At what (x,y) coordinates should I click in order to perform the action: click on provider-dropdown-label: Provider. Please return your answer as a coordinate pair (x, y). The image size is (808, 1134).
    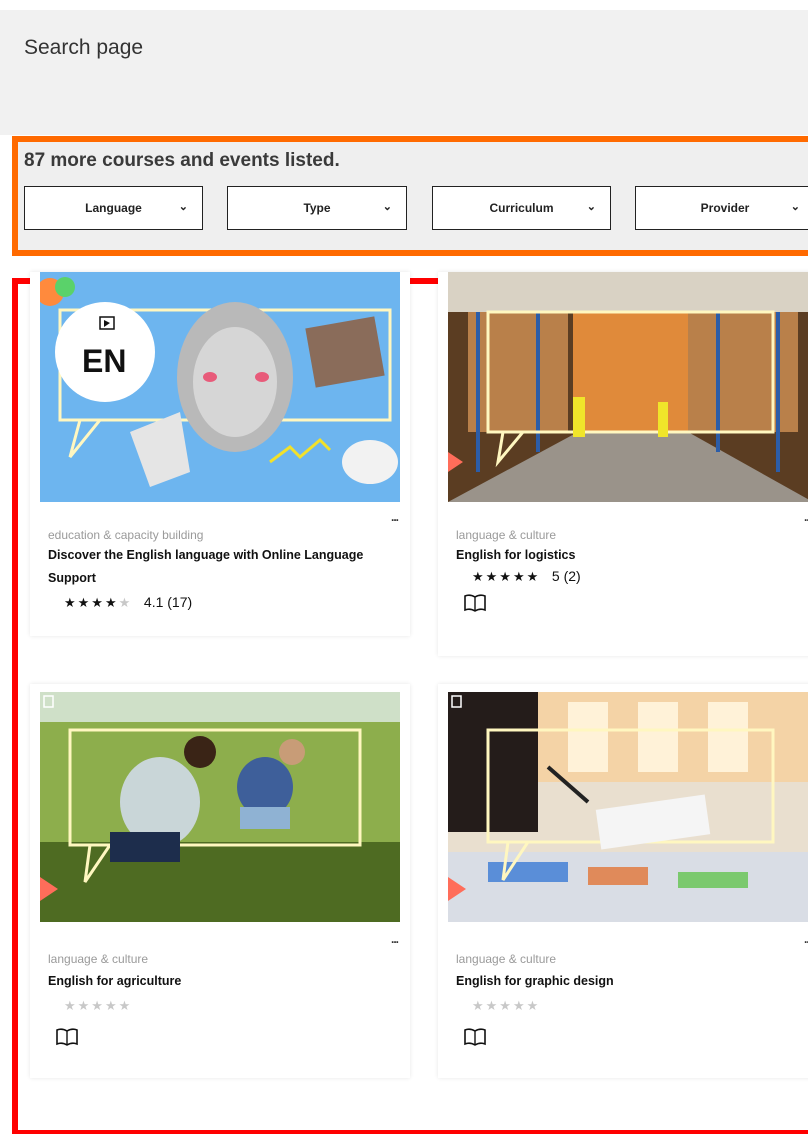
    Looking at the image, I should click on (725, 208).